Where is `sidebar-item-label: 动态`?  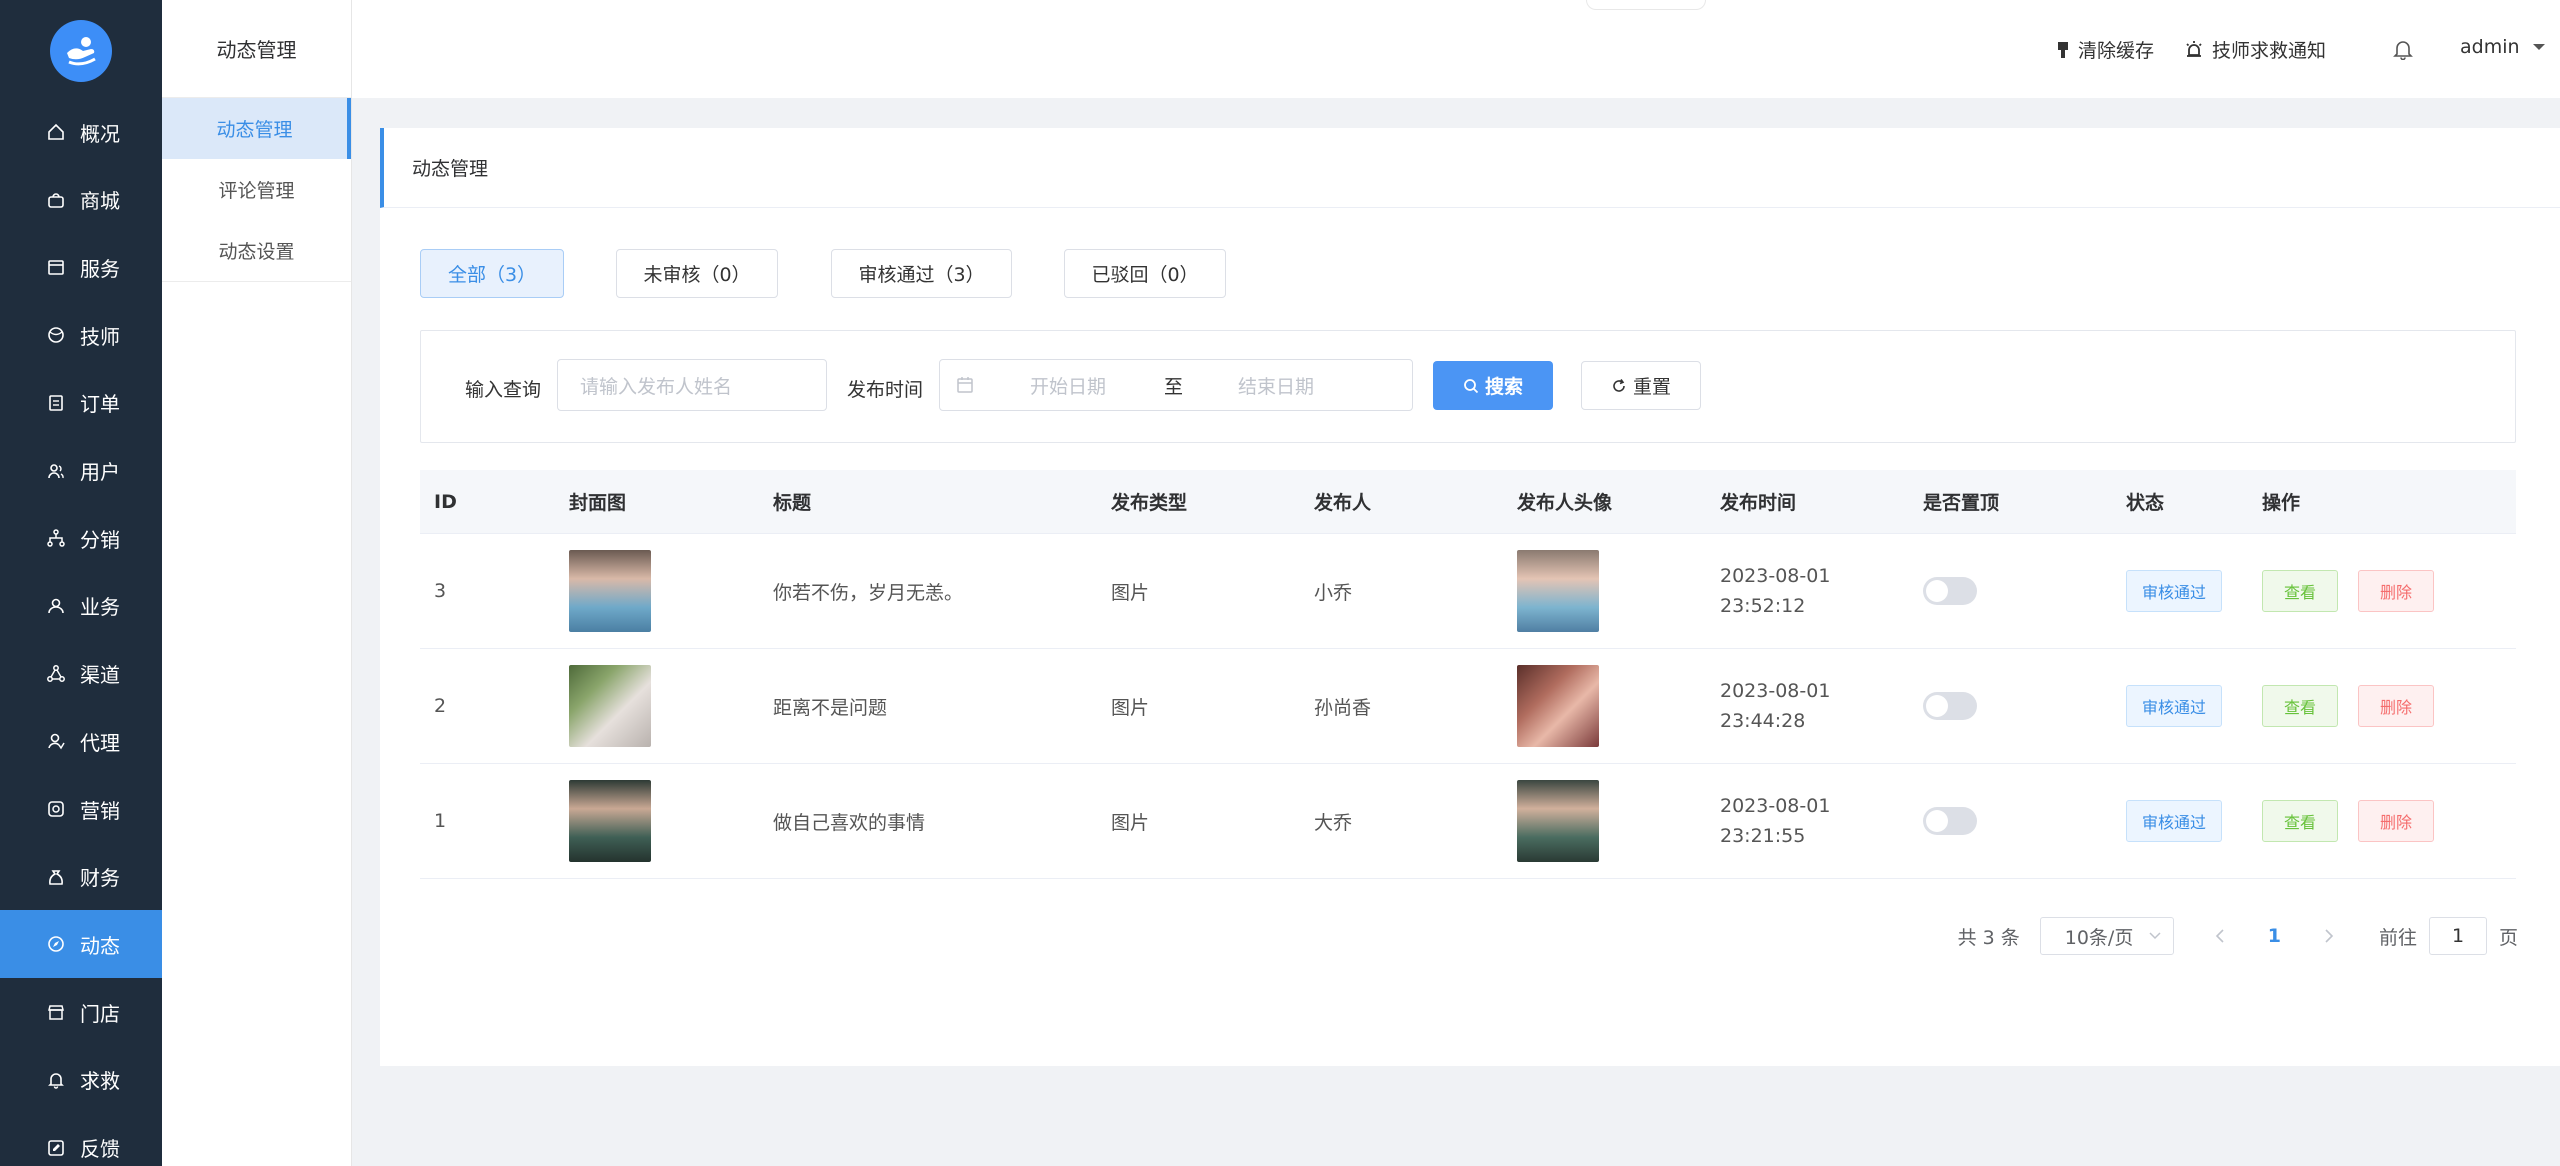
sidebar-item-label: 动态 is located at coordinates (100, 945).